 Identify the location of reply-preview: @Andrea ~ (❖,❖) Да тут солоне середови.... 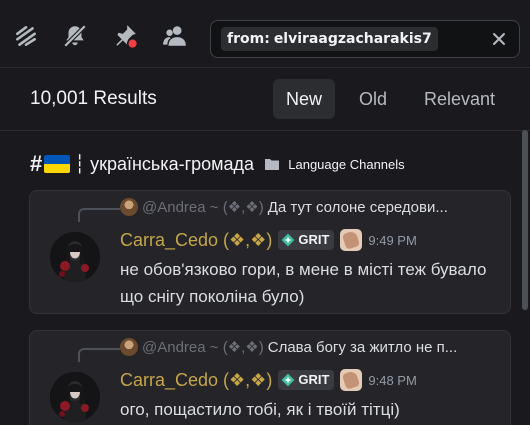
(284, 208).